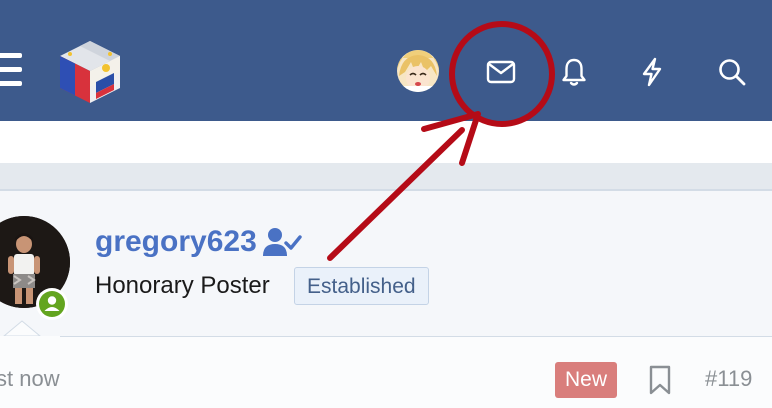  What do you see at coordinates (652, 72) in the screenshot?
I see `lightning-icon` at bounding box center [652, 72].